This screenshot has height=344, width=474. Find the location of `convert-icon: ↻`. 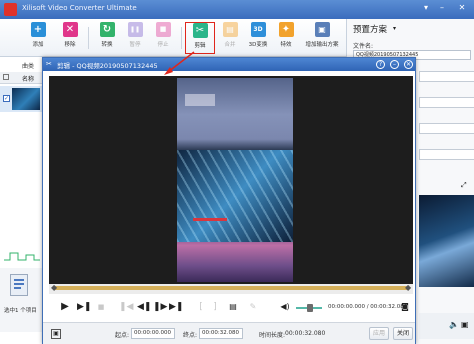

convert-icon: ↻ is located at coordinates (107, 29).